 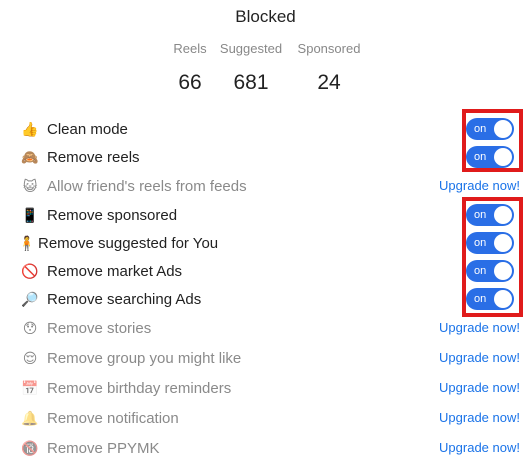 I want to click on remove-reels-toggle: on, so click(x=490, y=157).